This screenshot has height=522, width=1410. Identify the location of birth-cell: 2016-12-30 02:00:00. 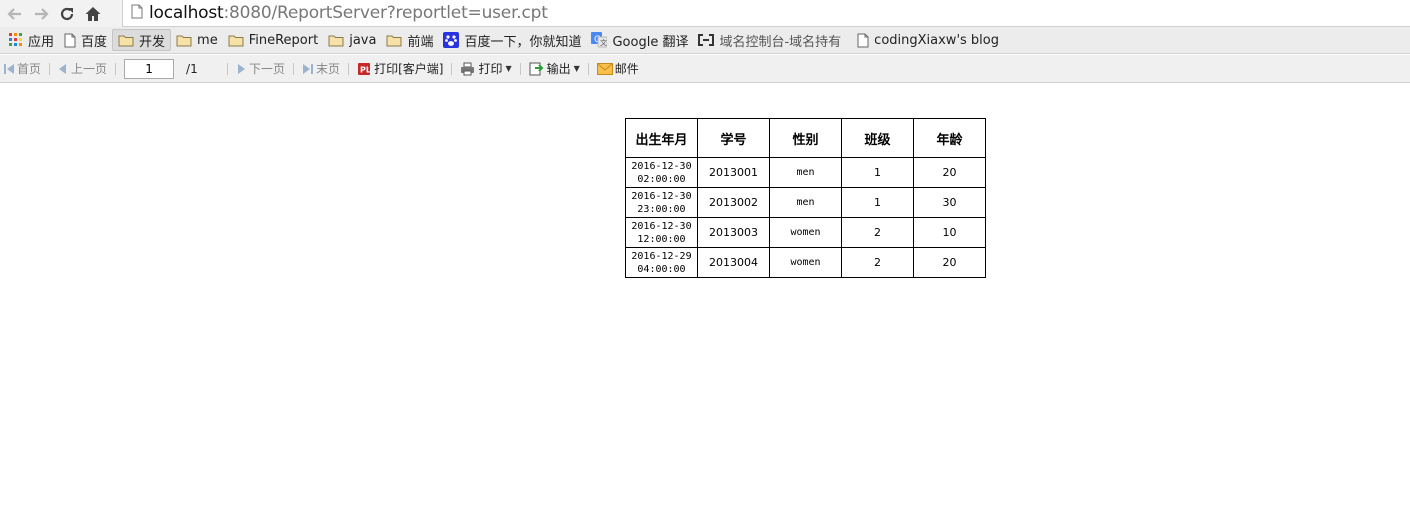
(661, 172).